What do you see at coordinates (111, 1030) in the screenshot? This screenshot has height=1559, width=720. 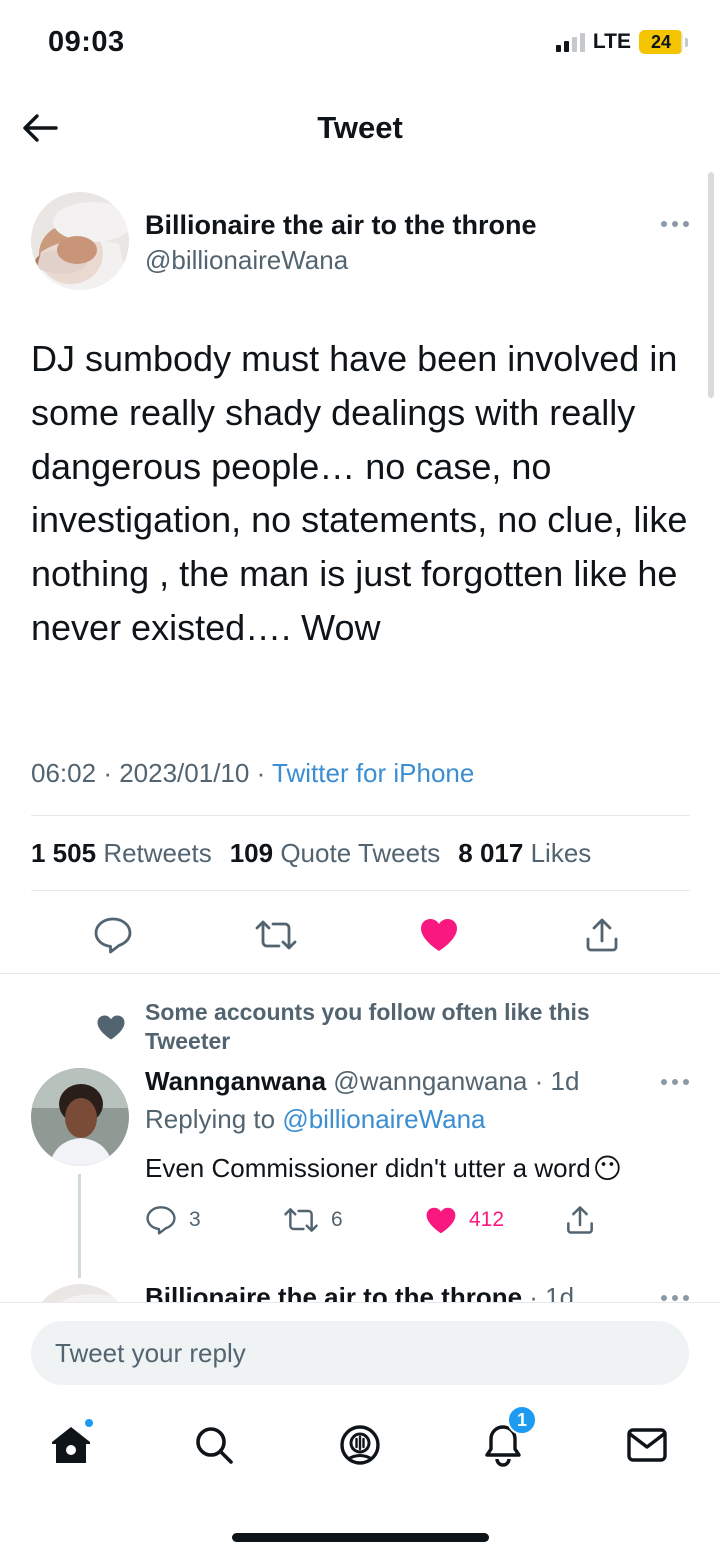 I see `heart-icon` at bounding box center [111, 1030].